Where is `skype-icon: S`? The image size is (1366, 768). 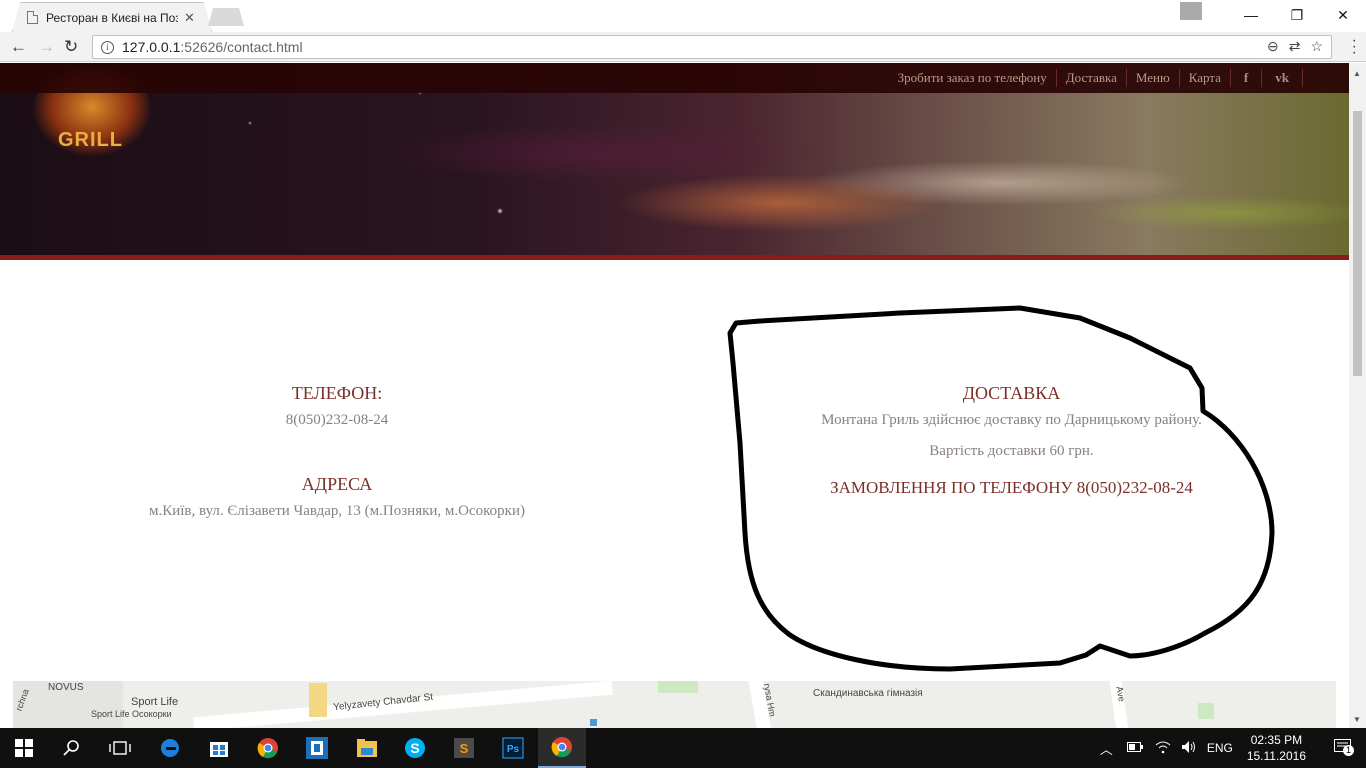
skype-icon: S is located at coordinates (415, 748).